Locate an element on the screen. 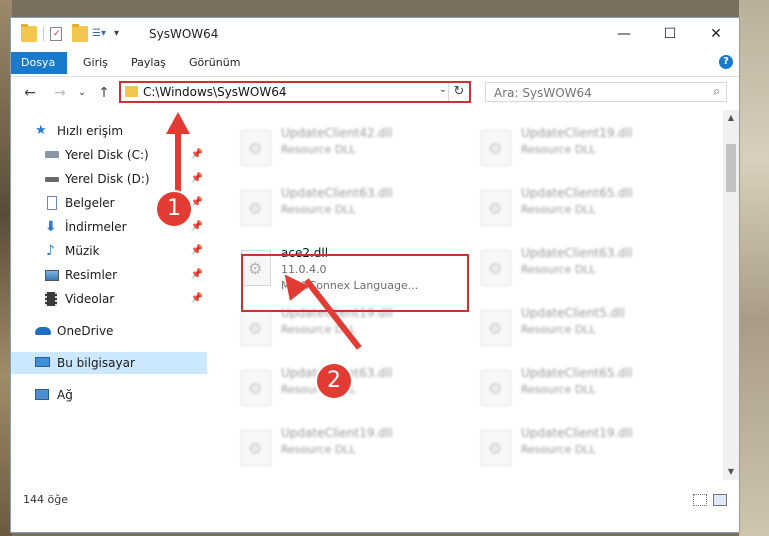  address-path: C:\Windows\SysWOW64 is located at coordinates (215, 92).